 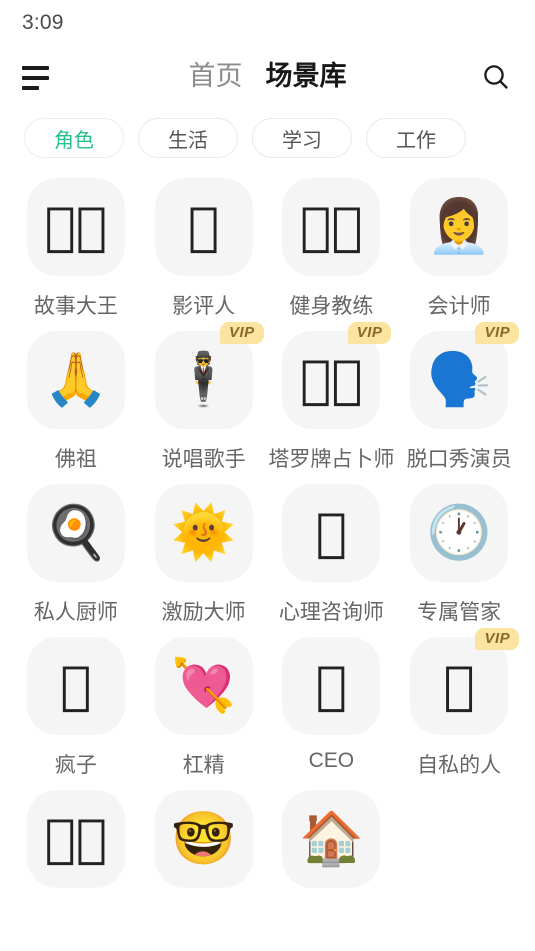 What do you see at coordinates (331, 306) in the screenshot?
I see `scene-item-label: 健身教练` at bounding box center [331, 306].